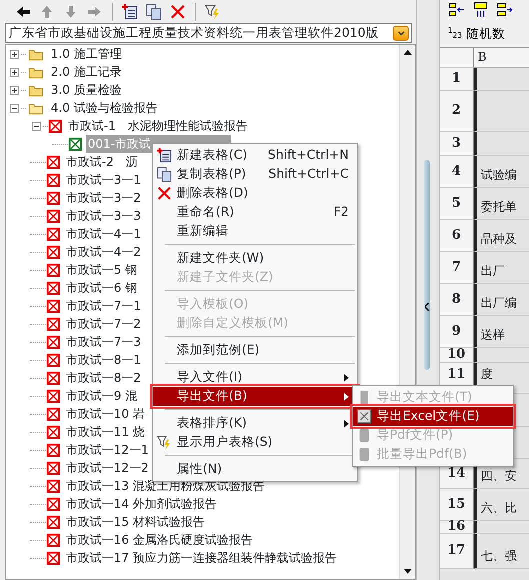 The image size is (529, 580). I want to click on sheet-cell: 七、强, so click(501, 551).